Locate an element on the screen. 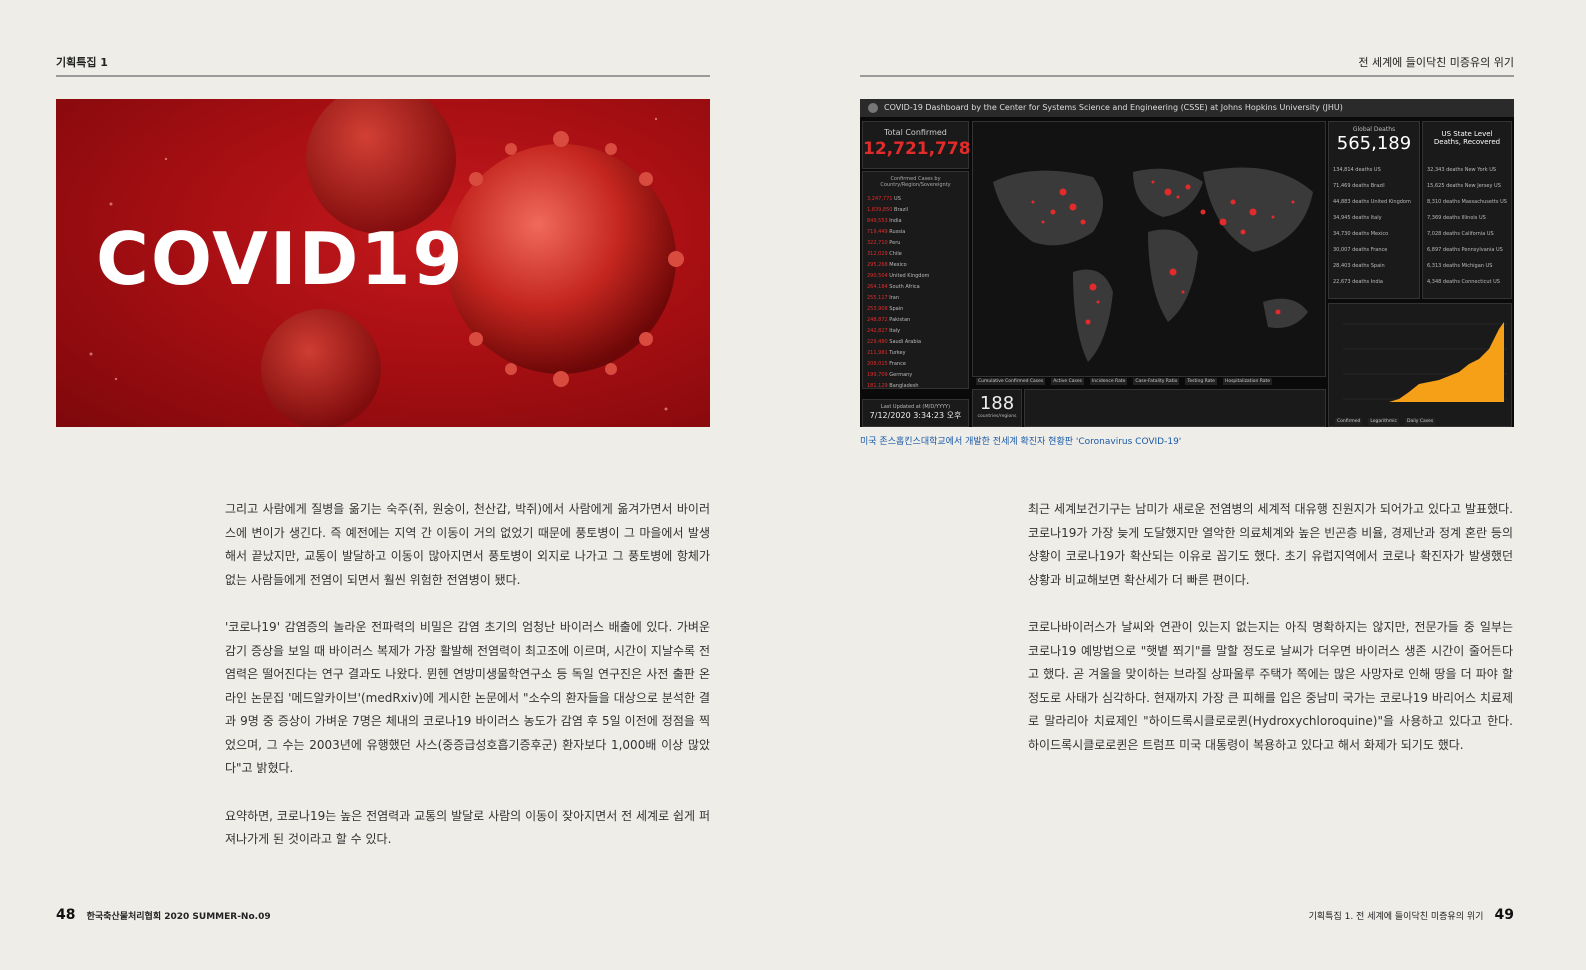 Image resolution: width=1586 pixels, height=970 pixels. list-item: 8,310 deaths Massachusetts US is located at coordinates (1467, 202).